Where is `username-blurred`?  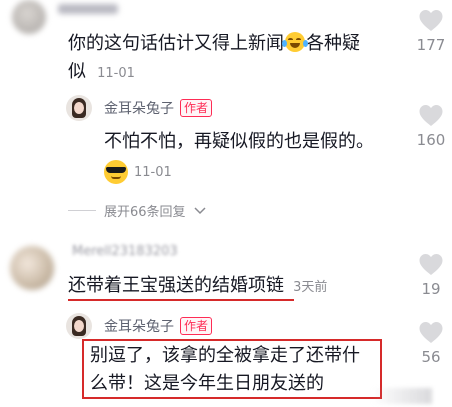 username-blurred is located at coordinates (88, 9).